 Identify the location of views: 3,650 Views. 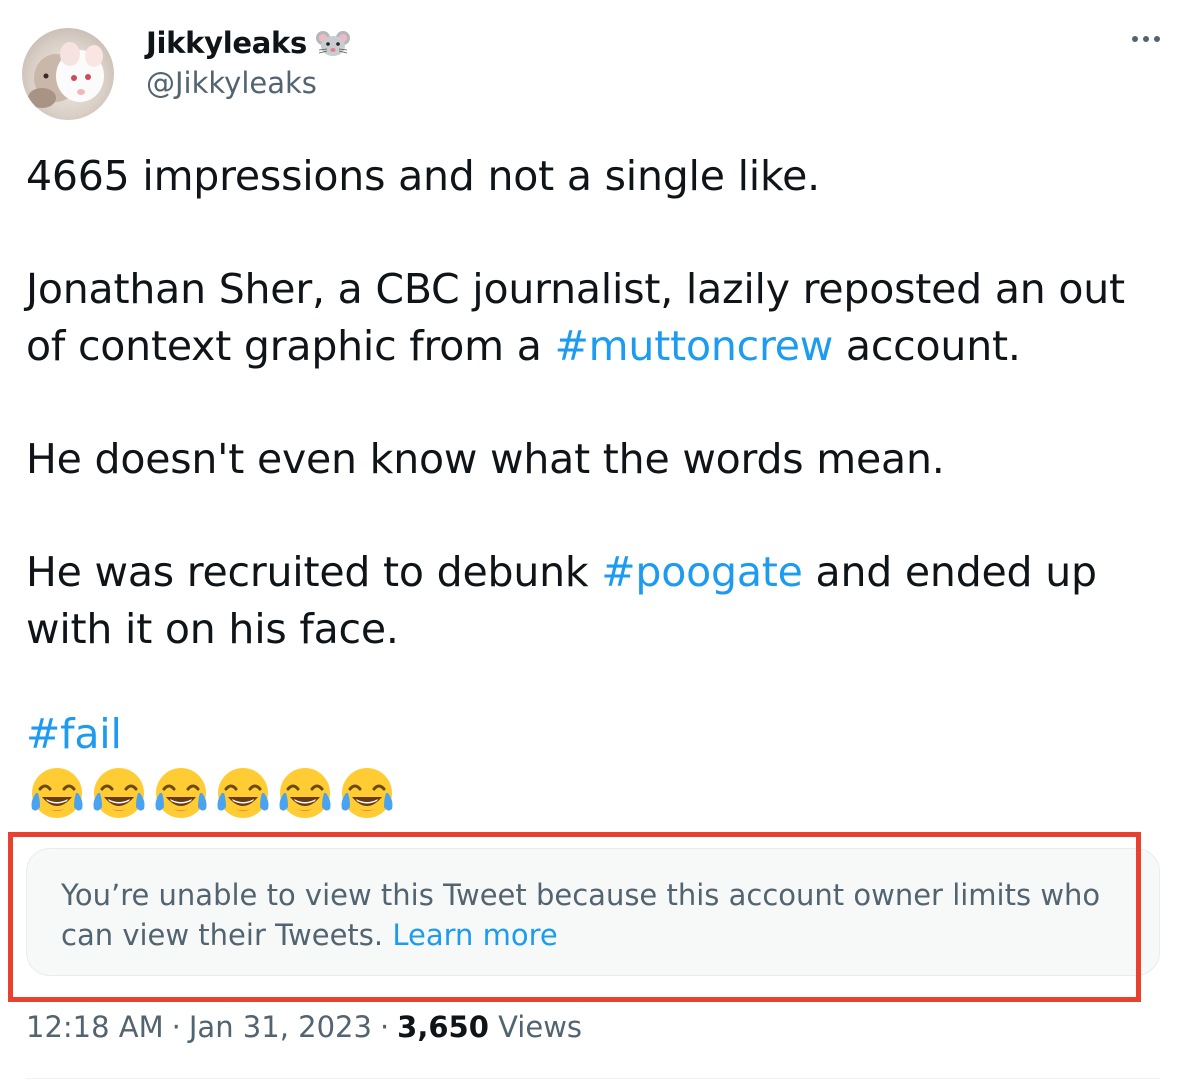
(489, 1027).